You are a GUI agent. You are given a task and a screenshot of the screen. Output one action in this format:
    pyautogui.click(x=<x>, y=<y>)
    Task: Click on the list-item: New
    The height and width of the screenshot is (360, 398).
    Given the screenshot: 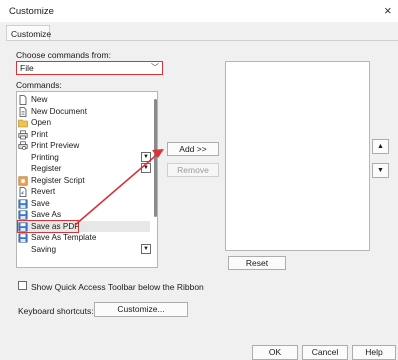 What is the action you would take?
    pyautogui.click(x=83, y=100)
    